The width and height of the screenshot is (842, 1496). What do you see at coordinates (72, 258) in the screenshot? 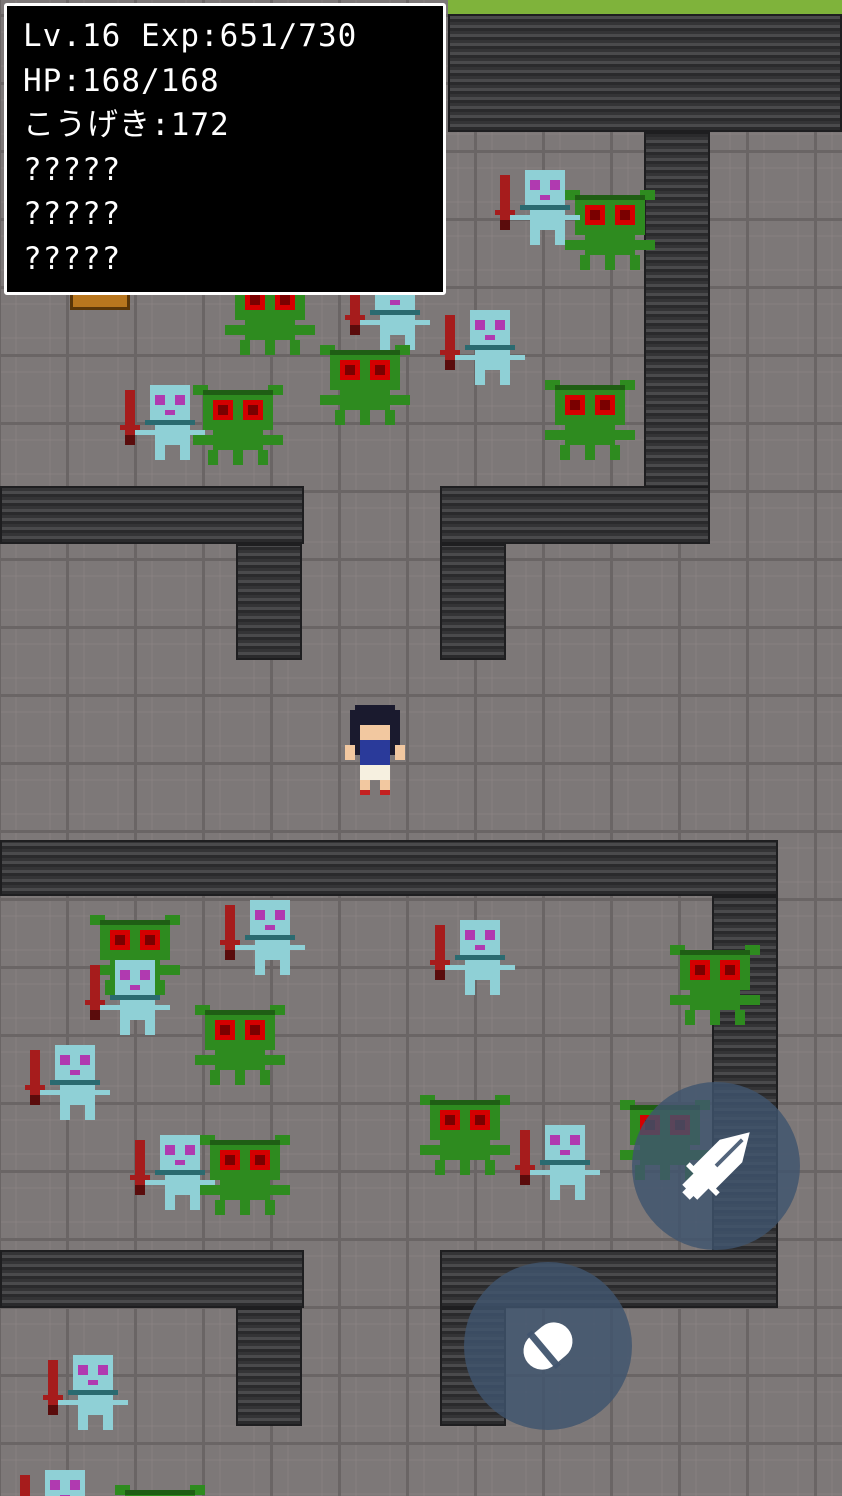
I see `hidden-stat-3: ?????` at bounding box center [72, 258].